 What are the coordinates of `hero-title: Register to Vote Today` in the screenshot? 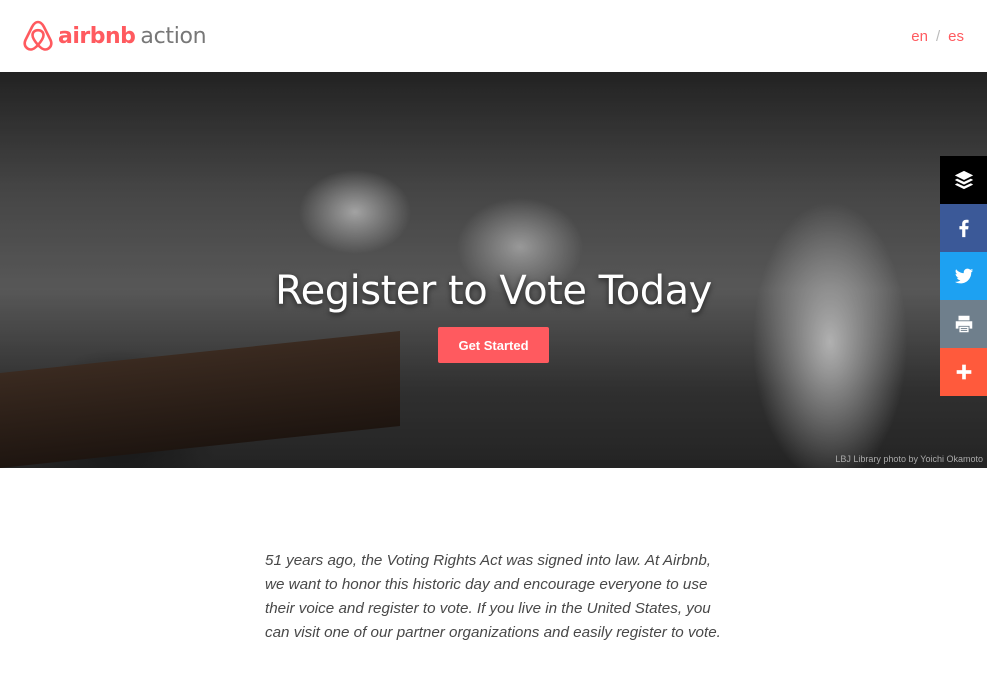 It's located at (493, 291).